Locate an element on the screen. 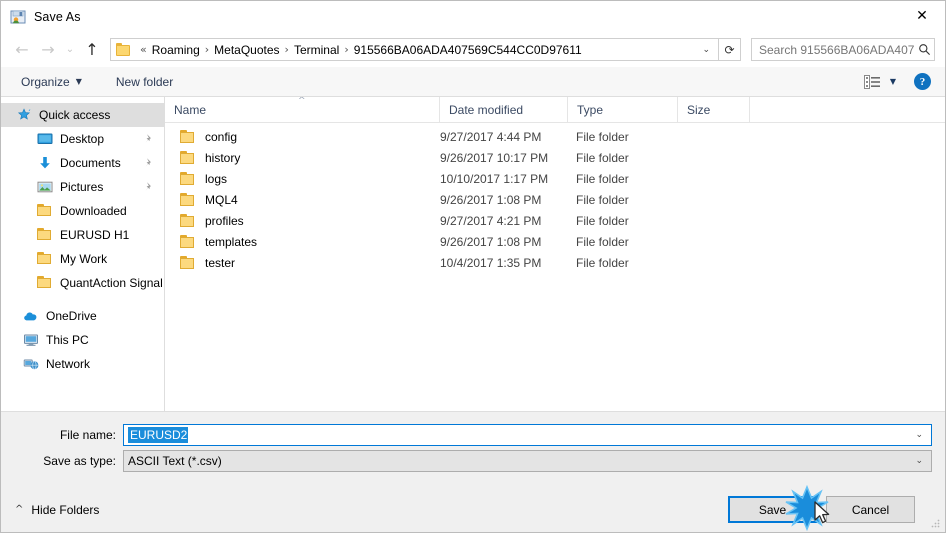 The image size is (946, 534). sidebar-item-label: Quick access is located at coordinates (75, 115).